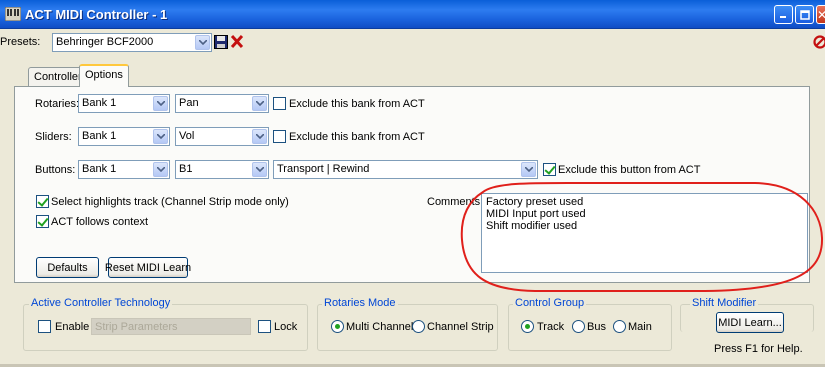 The image size is (825, 367). What do you see at coordinates (279, 103) in the screenshot?
I see `rotaries-exclude-checkbox` at bounding box center [279, 103].